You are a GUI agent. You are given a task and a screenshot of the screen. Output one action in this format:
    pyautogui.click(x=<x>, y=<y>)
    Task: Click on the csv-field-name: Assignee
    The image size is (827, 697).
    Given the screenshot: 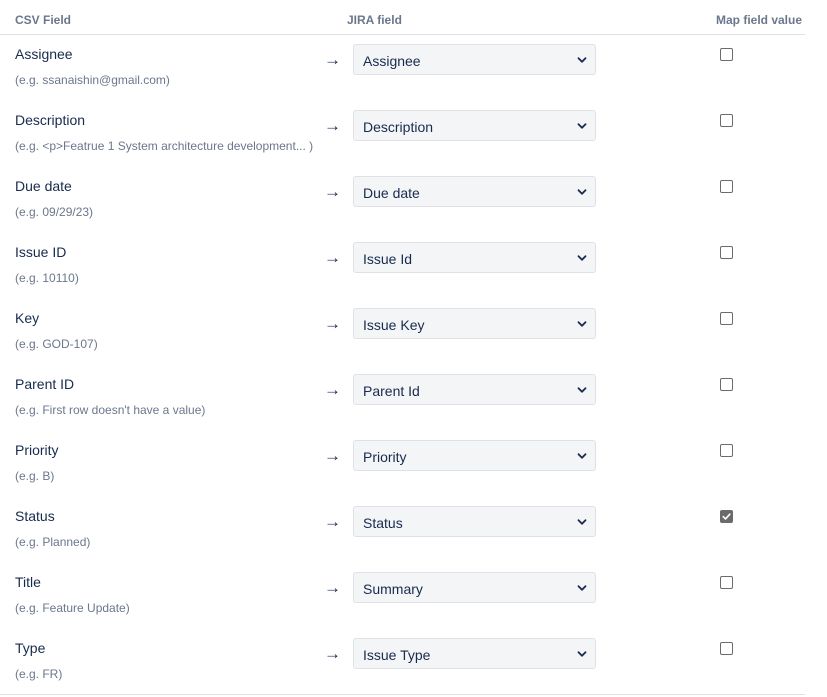 What is the action you would take?
    pyautogui.click(x=44, y=54)
    